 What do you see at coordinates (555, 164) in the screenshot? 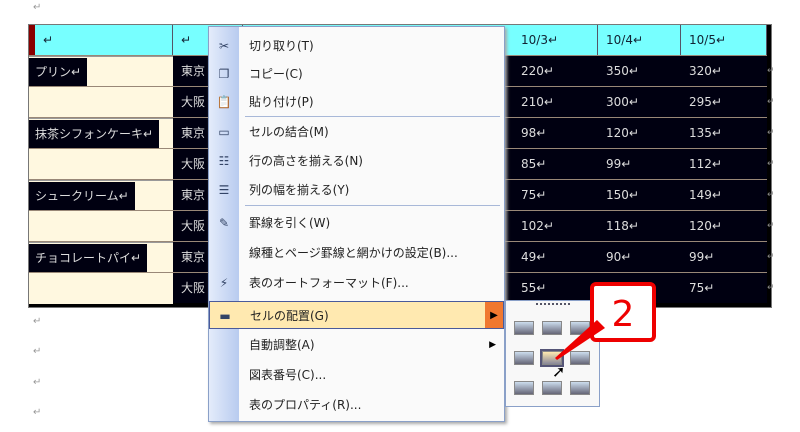
I see `value-cell: 85↵` at bounding box center [555, 164].